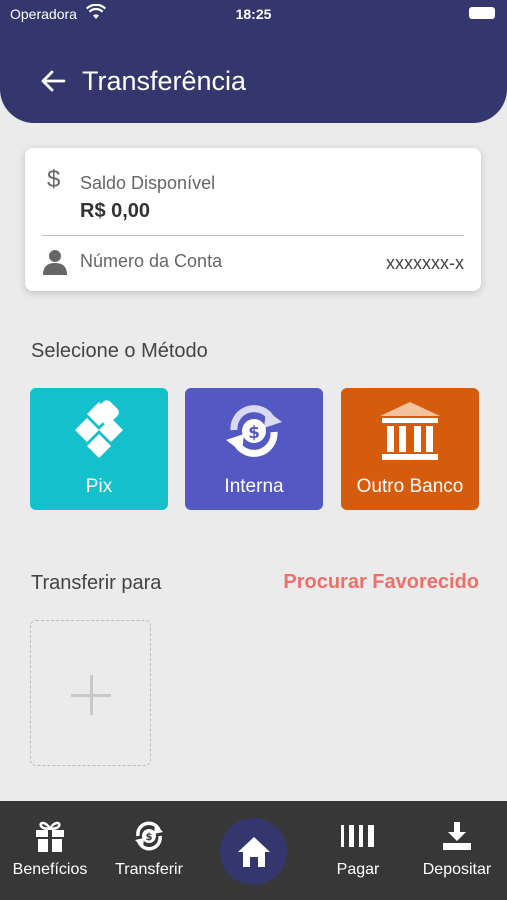 The width and height of the screenshot is (507, 900). What do you see at coordinates (410, 431) in the screenshot?
I see `bank-icon` at bounding box center [410, 431].